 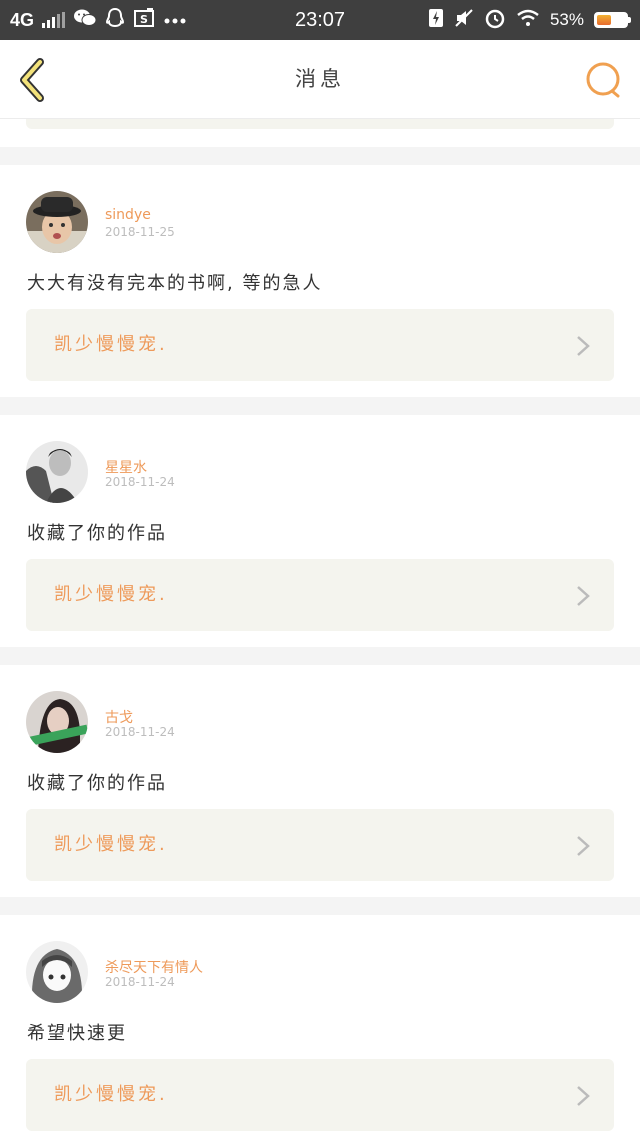 I want to click on page-title: 消息, so click(x=320, y=79).